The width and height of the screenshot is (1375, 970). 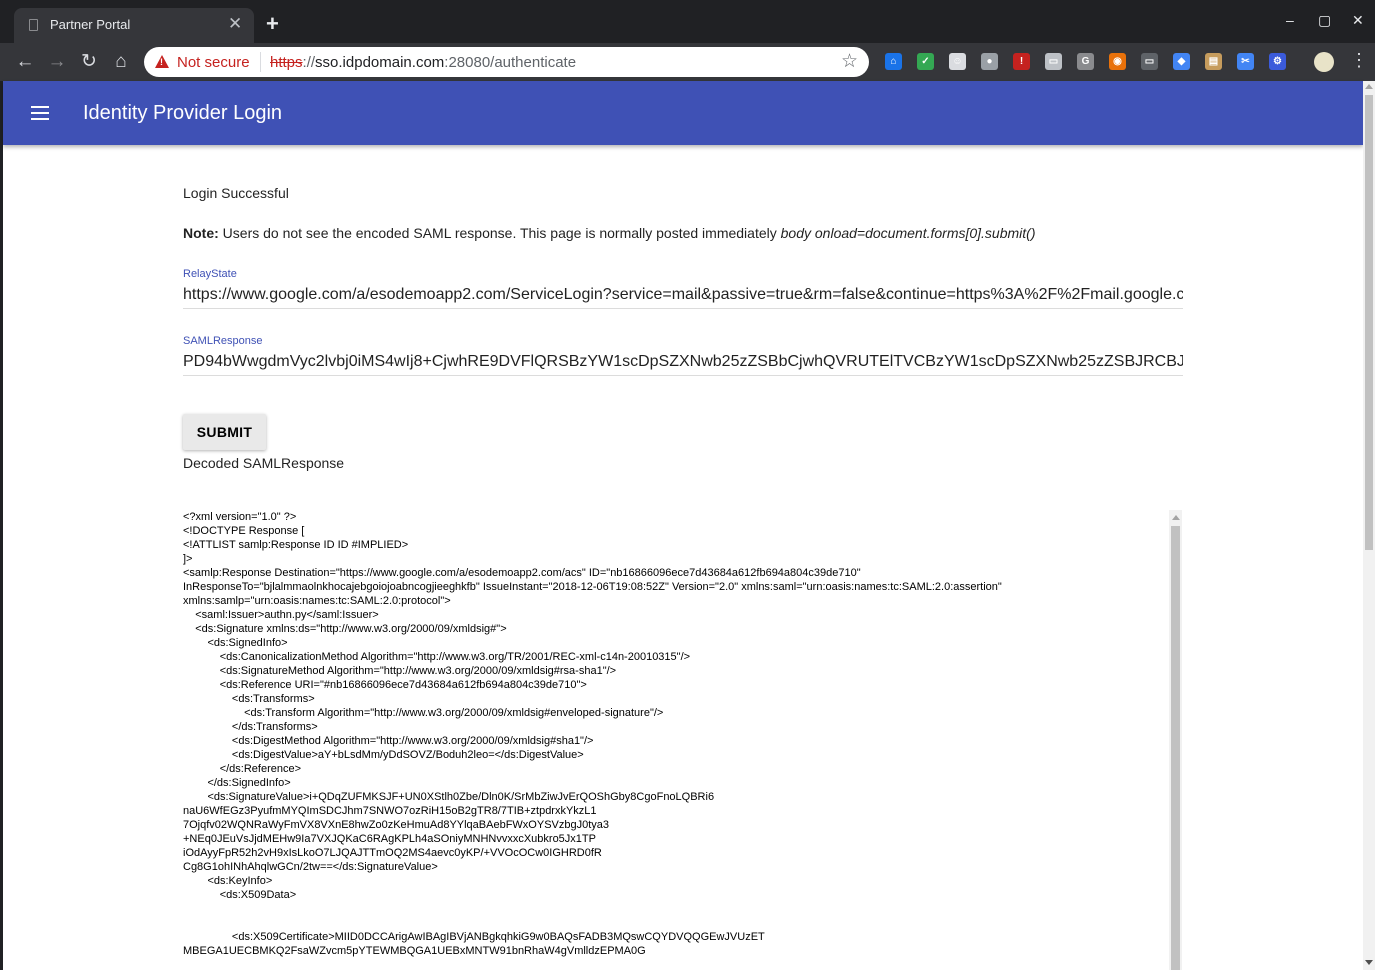 What do you see at coordinates (1369, 322) in the screenshot?
I see `page-scrollbar-thumb` at bounding box center [1369, 322].